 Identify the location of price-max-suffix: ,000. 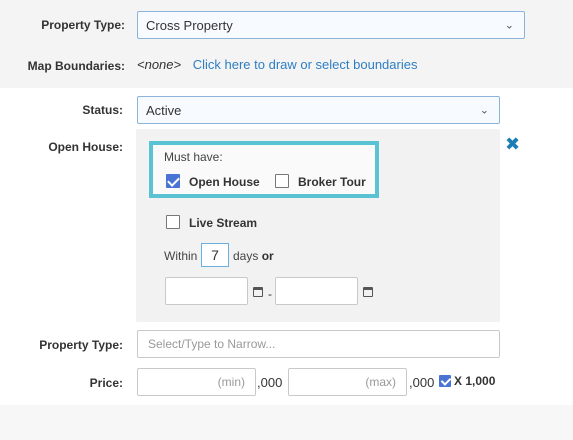
(422, 382).